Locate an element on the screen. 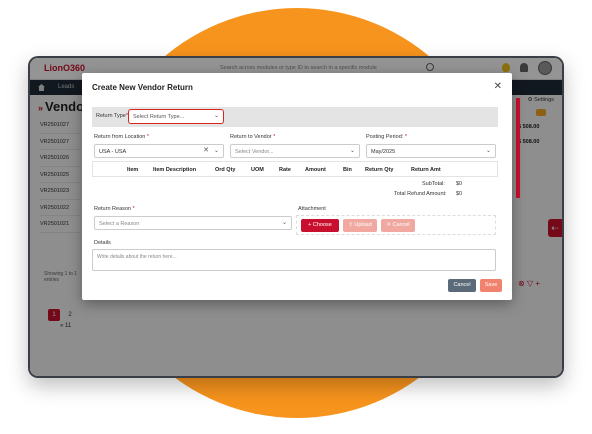 This screenshot has width=592, height=434. return-reason-select: Select a Reason ⌄ is located at coordinates (193, 223).